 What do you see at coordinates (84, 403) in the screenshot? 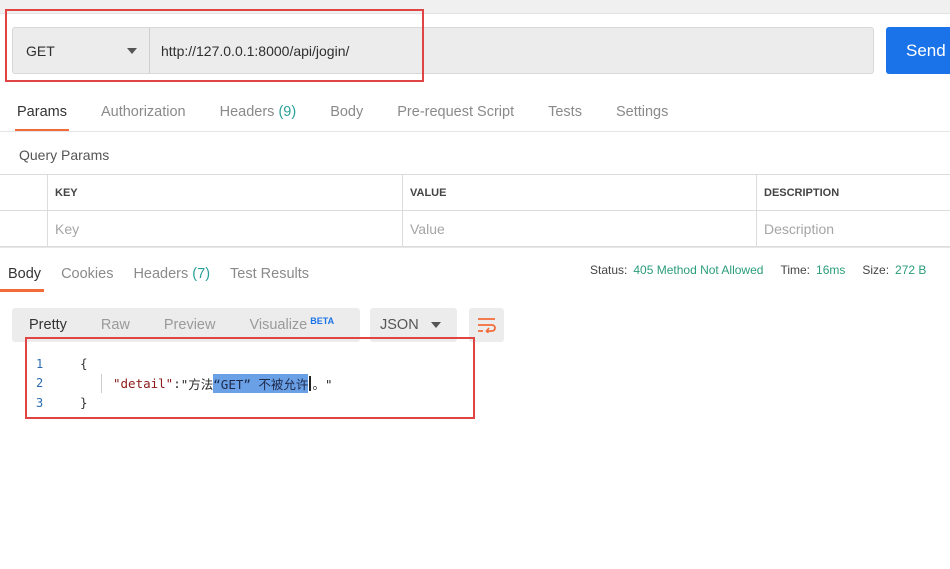
I see `json-close-brace: }` at bounding box center [84, 403].